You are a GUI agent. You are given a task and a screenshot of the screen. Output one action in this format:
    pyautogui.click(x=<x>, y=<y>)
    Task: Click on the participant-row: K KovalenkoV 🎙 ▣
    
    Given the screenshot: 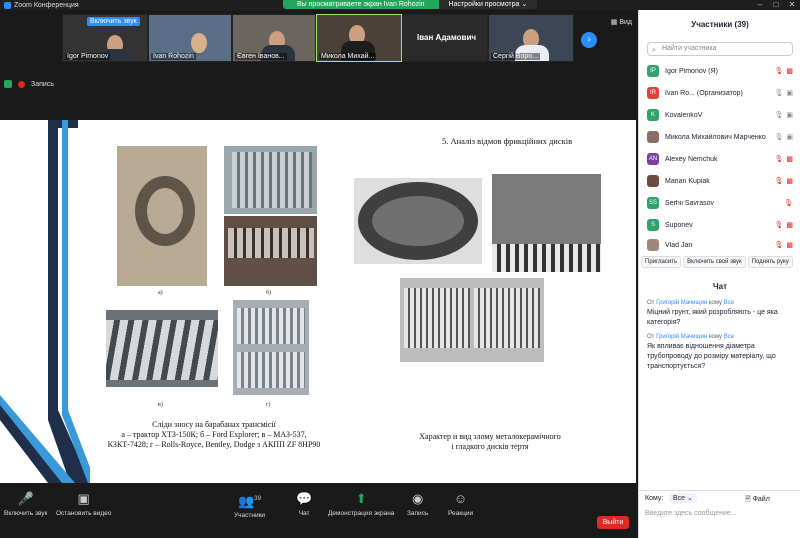 What is the action you would take?
    pyautogui.click(x=720, y=115)
    